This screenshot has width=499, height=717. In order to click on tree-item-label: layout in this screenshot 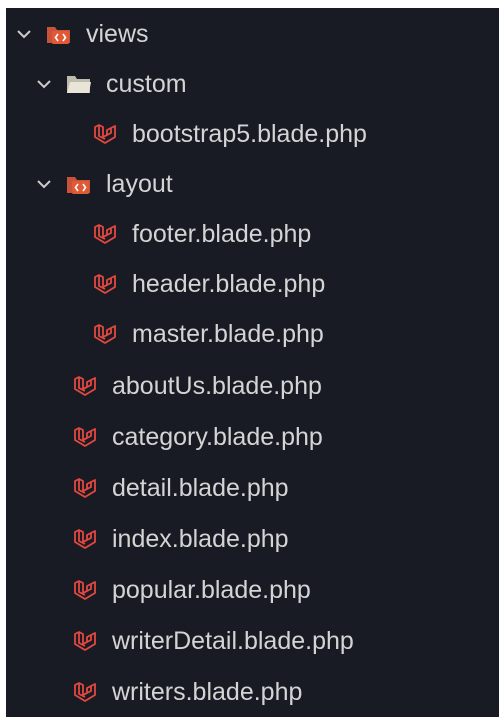, I will do `click(139, 184)`.